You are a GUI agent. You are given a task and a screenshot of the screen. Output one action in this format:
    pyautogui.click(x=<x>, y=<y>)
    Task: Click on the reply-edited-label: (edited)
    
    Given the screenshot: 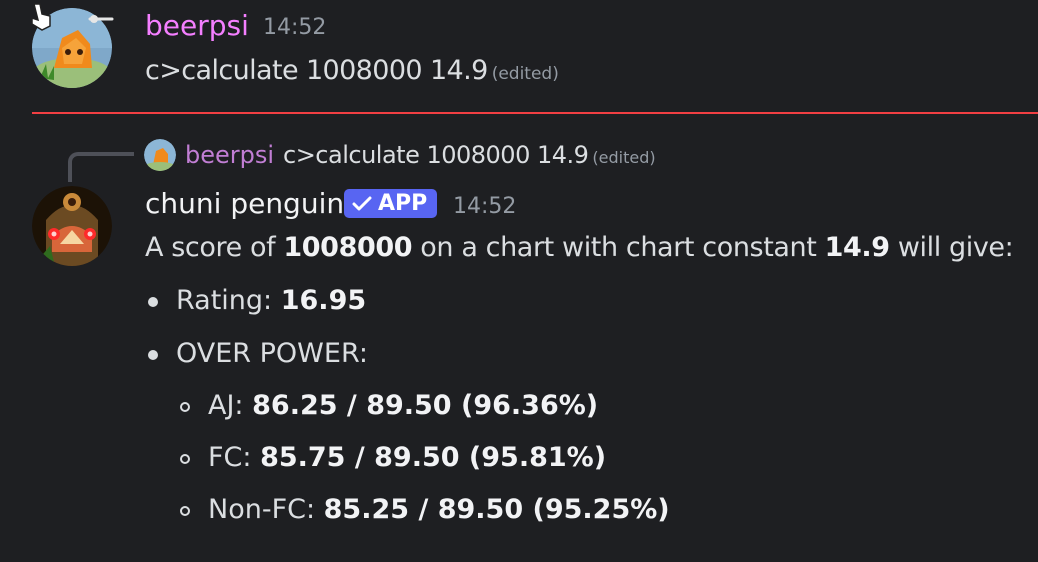 What is the action you would take?
    pyautogui.click(x=624, y=157)
    